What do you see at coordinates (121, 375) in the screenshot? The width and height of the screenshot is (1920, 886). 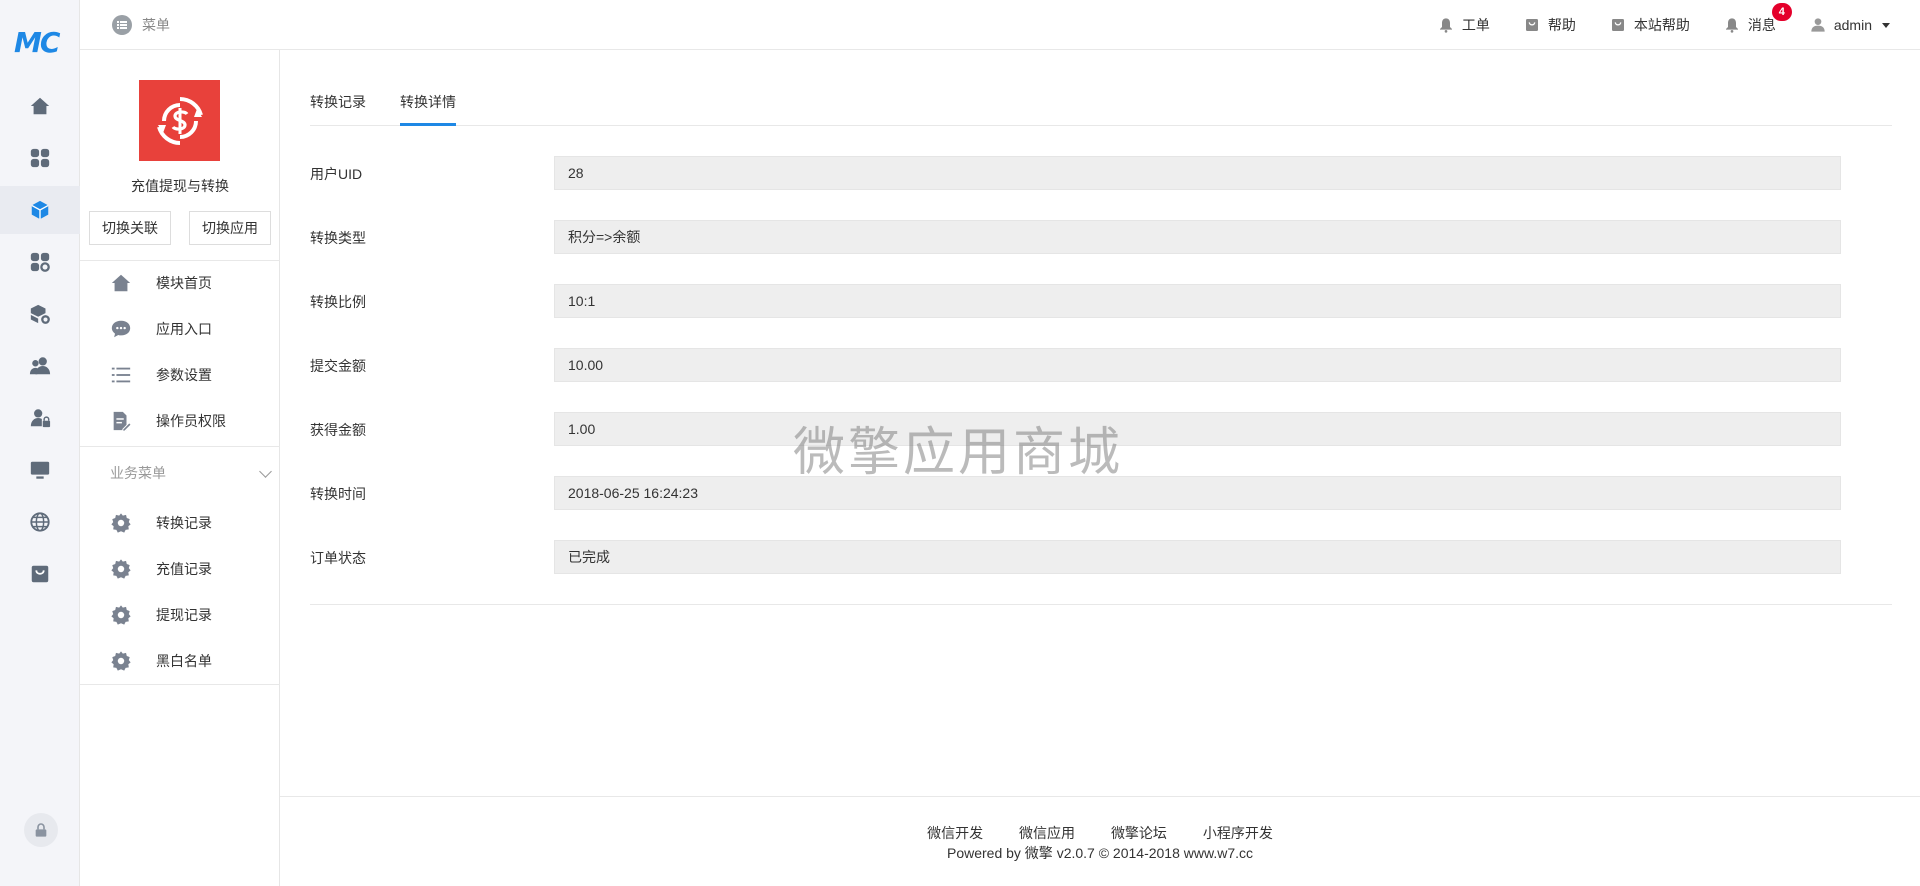 I see `list-icon` at bounding box center [121, 375].